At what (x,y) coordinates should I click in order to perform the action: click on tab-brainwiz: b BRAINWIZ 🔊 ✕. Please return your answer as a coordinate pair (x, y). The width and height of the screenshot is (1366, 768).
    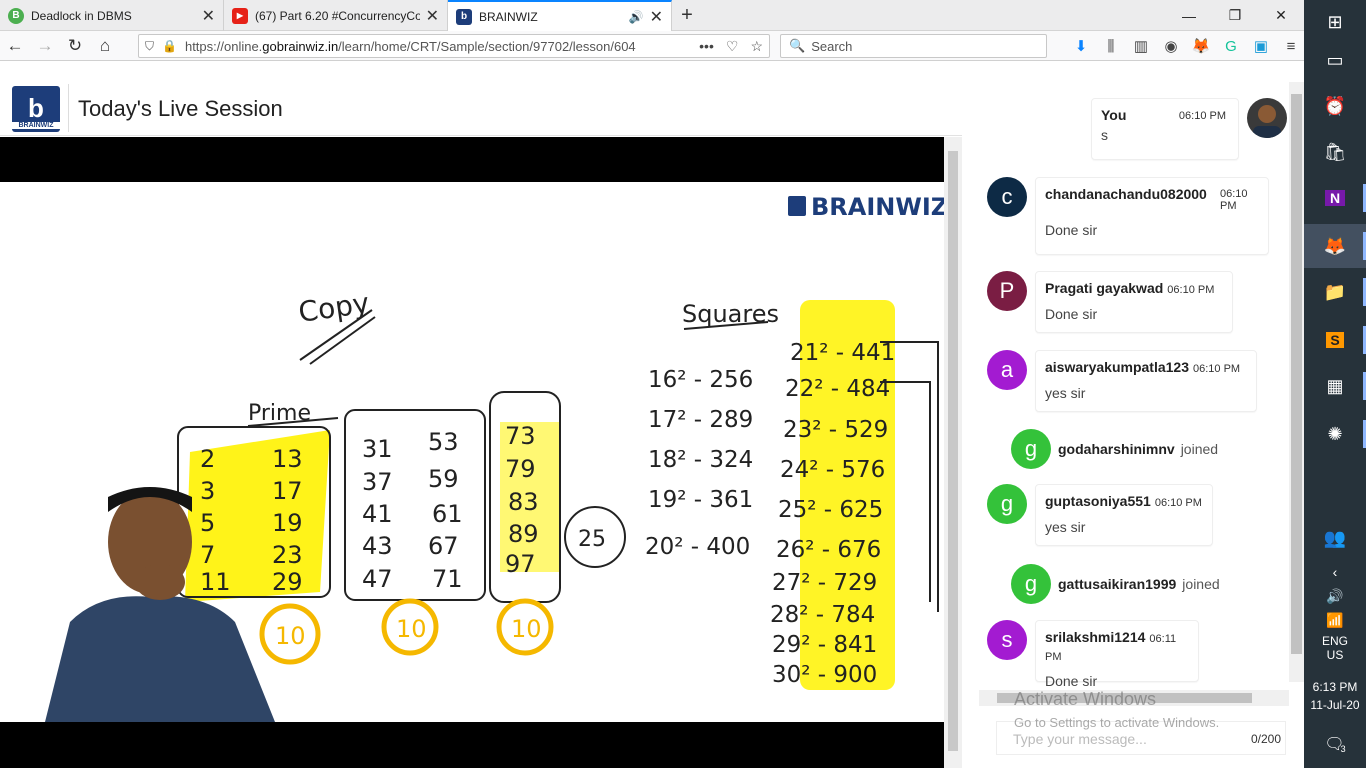
    Looking at the image, I should click on (560, 15).